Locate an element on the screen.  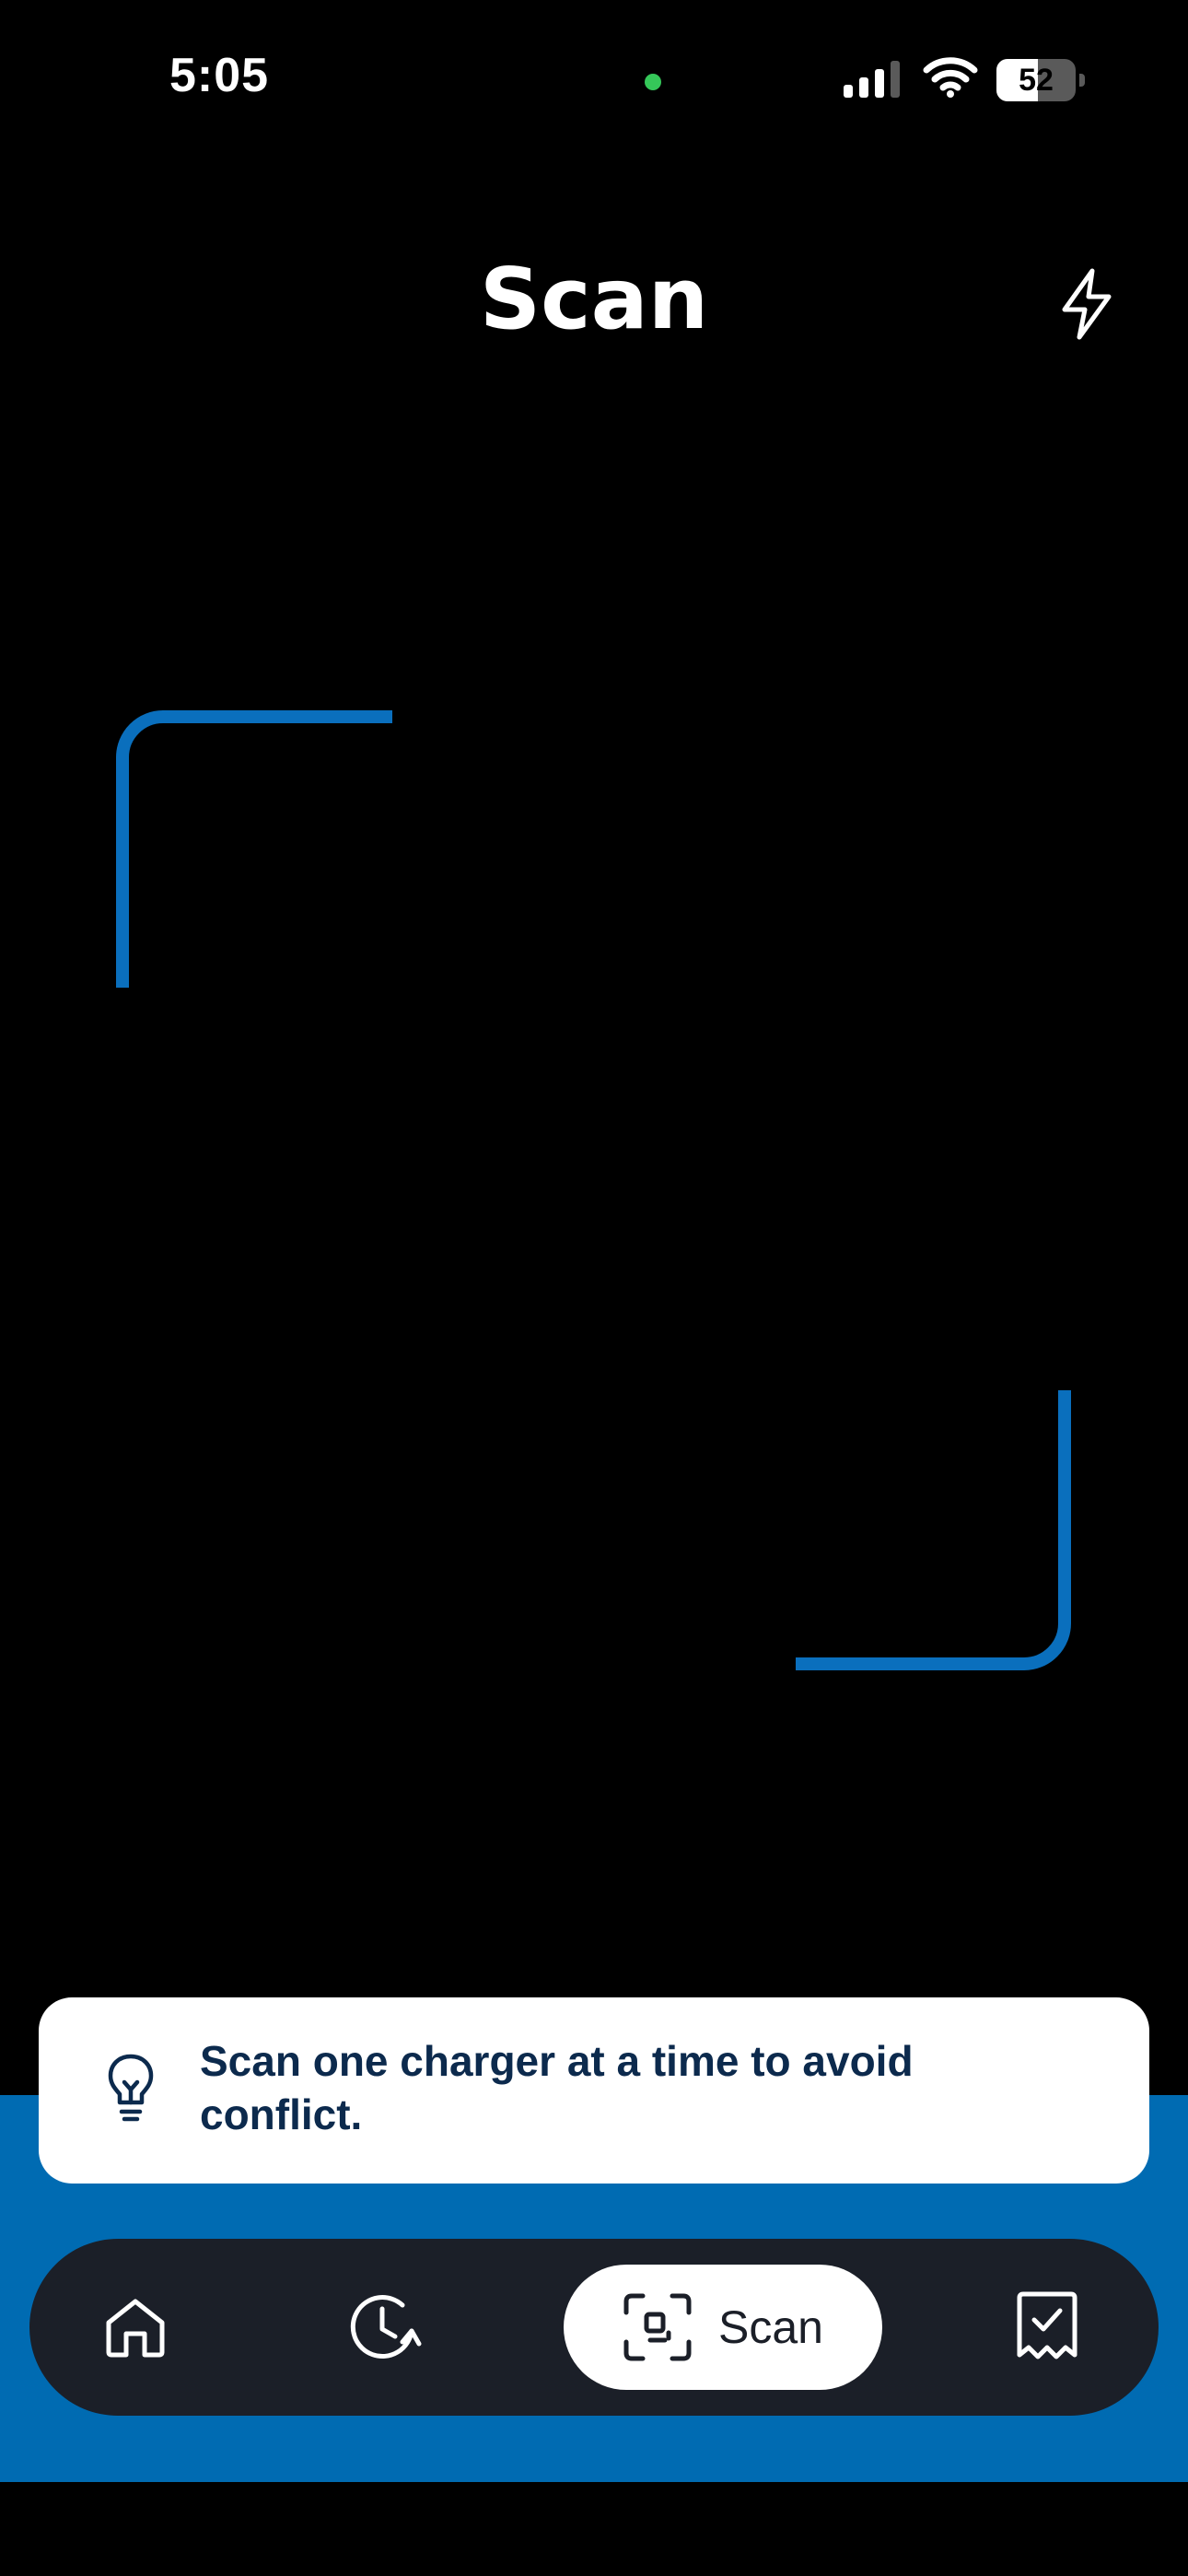
wifi-icon is located at coordinates (951, 77).